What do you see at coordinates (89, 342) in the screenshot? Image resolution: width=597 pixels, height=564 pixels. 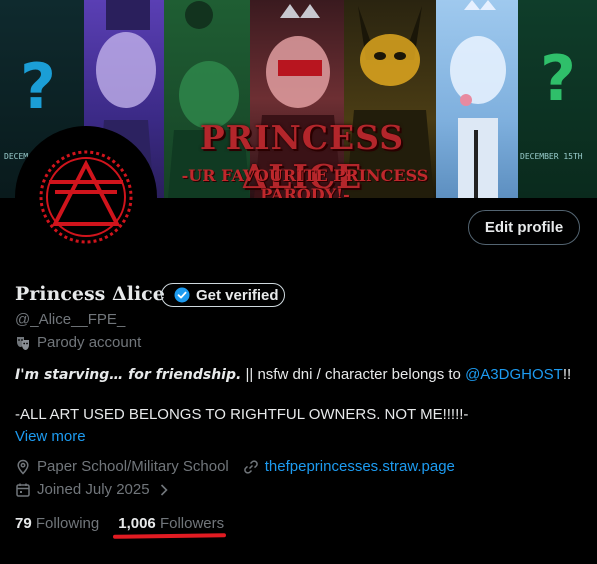 I see `parody-account-text: Parody account` at bounding box center [89, 342].